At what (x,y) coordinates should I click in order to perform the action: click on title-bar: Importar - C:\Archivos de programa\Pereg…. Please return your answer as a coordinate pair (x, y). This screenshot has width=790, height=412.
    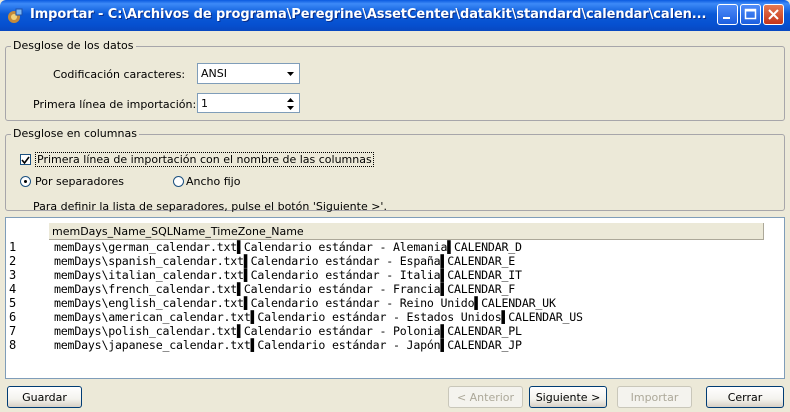
    Looking at the image, I should click on (395, 15).